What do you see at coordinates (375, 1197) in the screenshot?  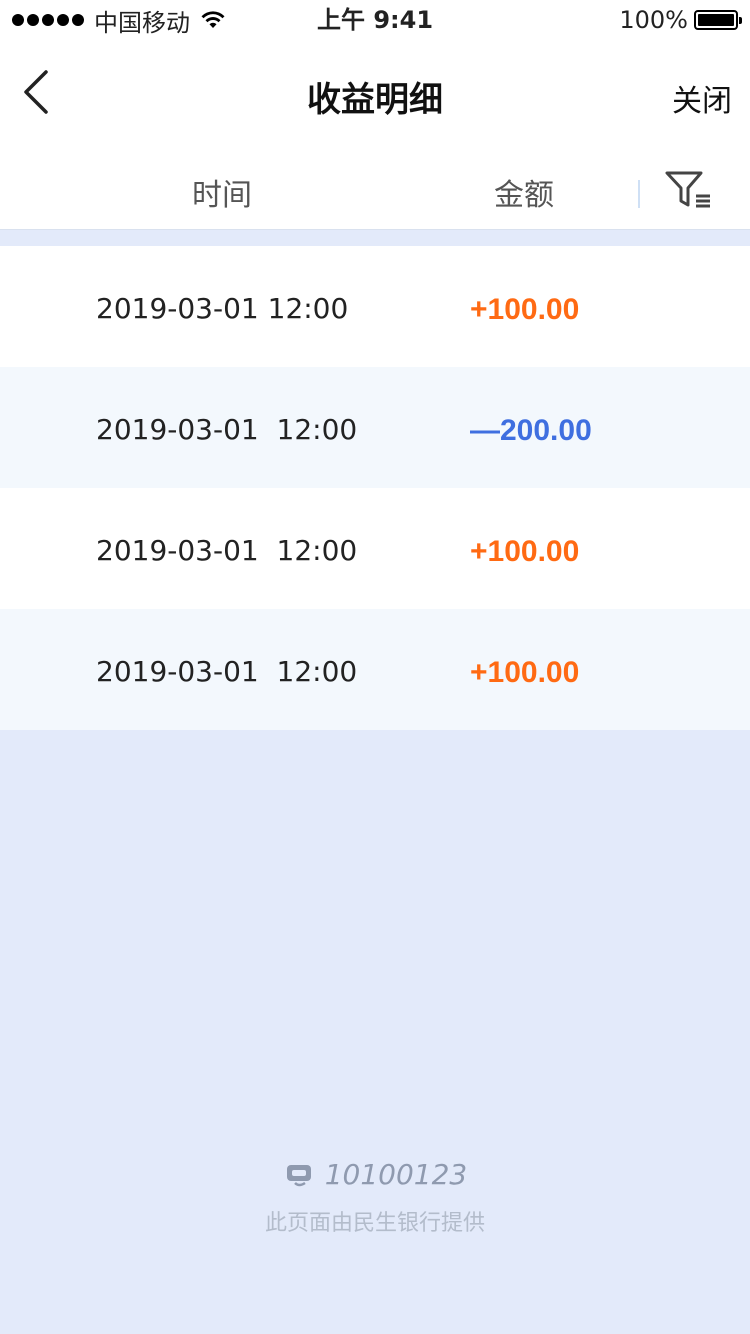 I see `footer: 10100123 此页面由民生银行提供` at bounding box center [375, 1197].